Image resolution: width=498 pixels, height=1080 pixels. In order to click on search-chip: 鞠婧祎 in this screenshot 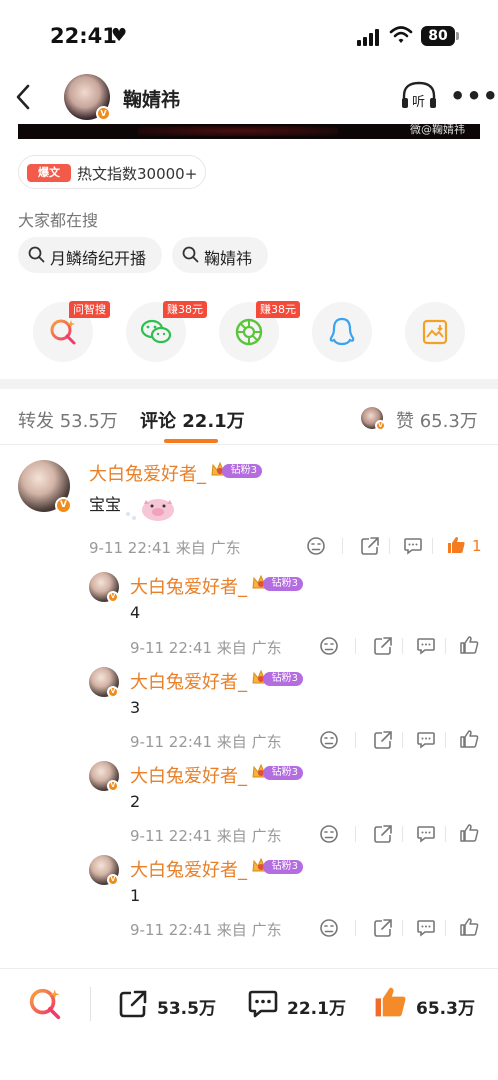, I will do `click(220, 255)`.